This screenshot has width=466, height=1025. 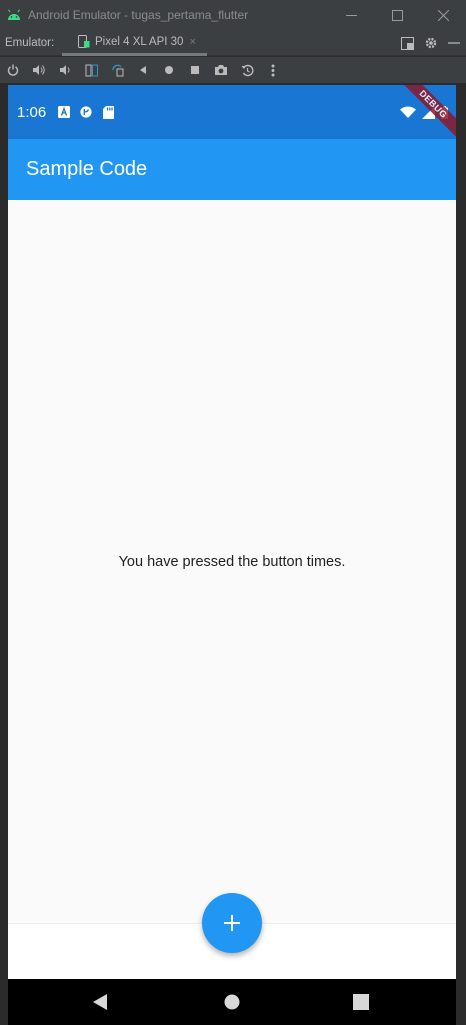 I want to click on nav-back-icon, so click(x=100, y=1002).